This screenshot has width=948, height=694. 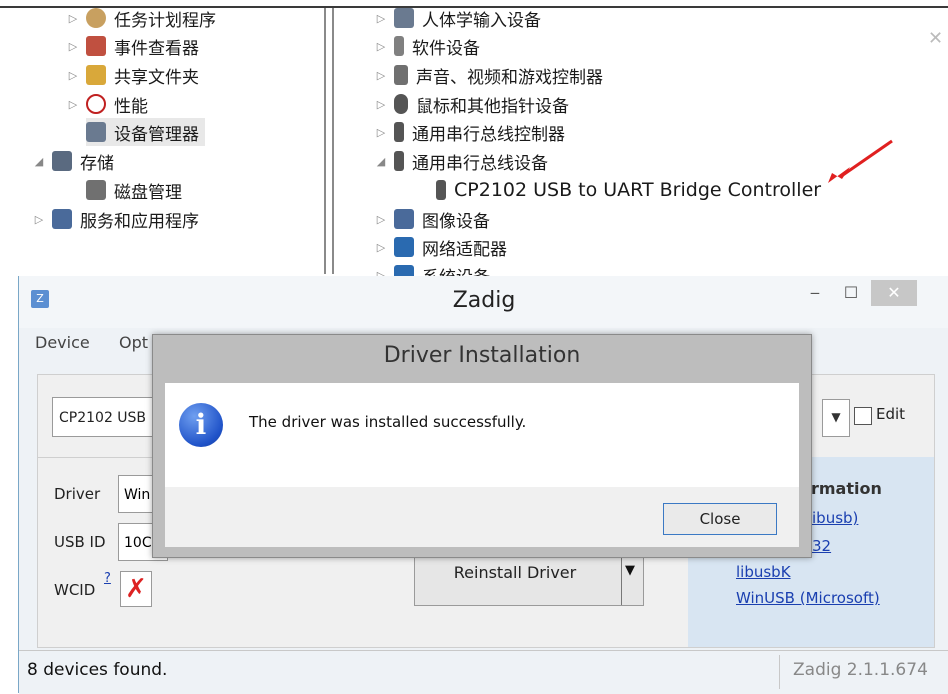 I want to click on software-device-icon, so click(x=399, y=46).